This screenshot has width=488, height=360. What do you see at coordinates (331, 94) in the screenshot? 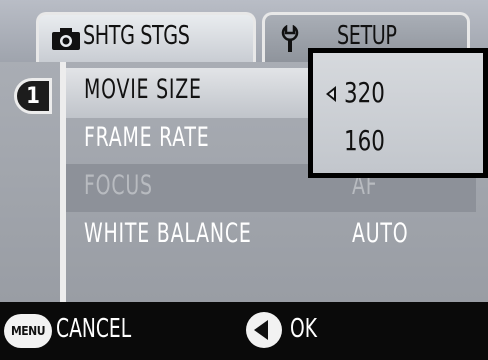
I see `selection-caret-inner` at bounding box center [331, 94].